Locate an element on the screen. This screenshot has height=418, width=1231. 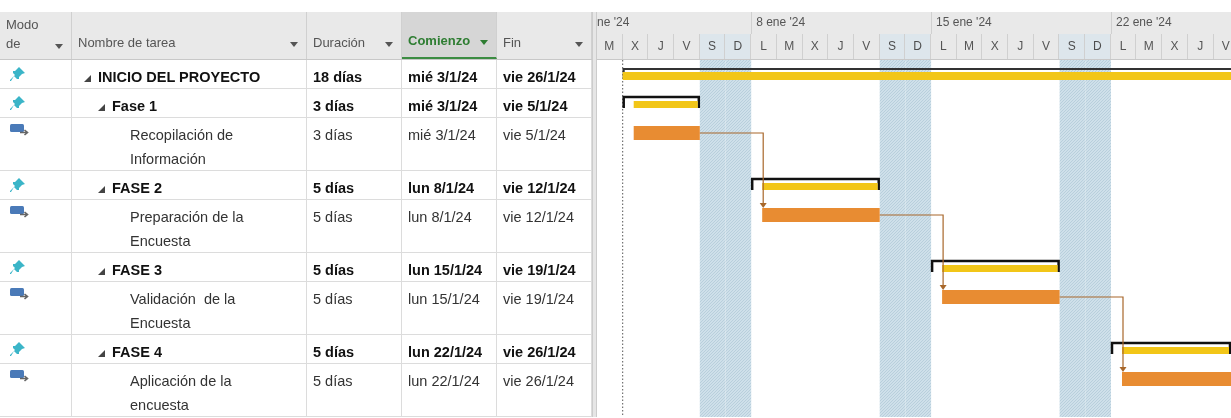
column-header: Nombre de tarea is located at coordinates (189, 35).